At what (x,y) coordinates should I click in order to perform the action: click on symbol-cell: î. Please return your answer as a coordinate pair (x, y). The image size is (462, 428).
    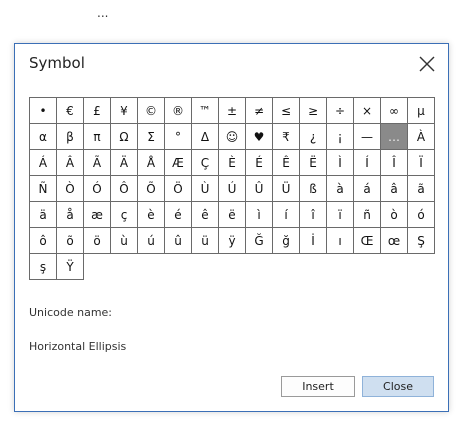
    Looking at the image, I should click on (313, 215).